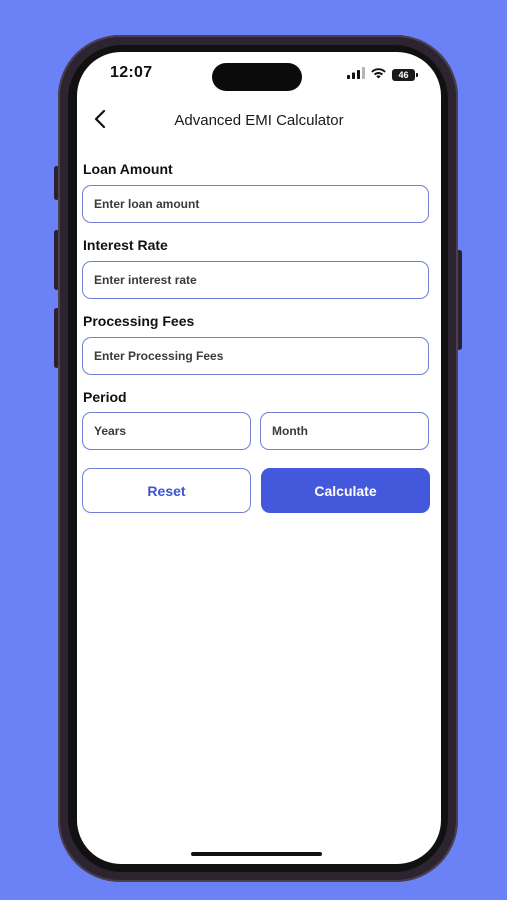 The width and height of the screenshot is (507, 900). Describe the element at coordinates (256, 854) in the screenshot. I see `home-indicator` at that location.